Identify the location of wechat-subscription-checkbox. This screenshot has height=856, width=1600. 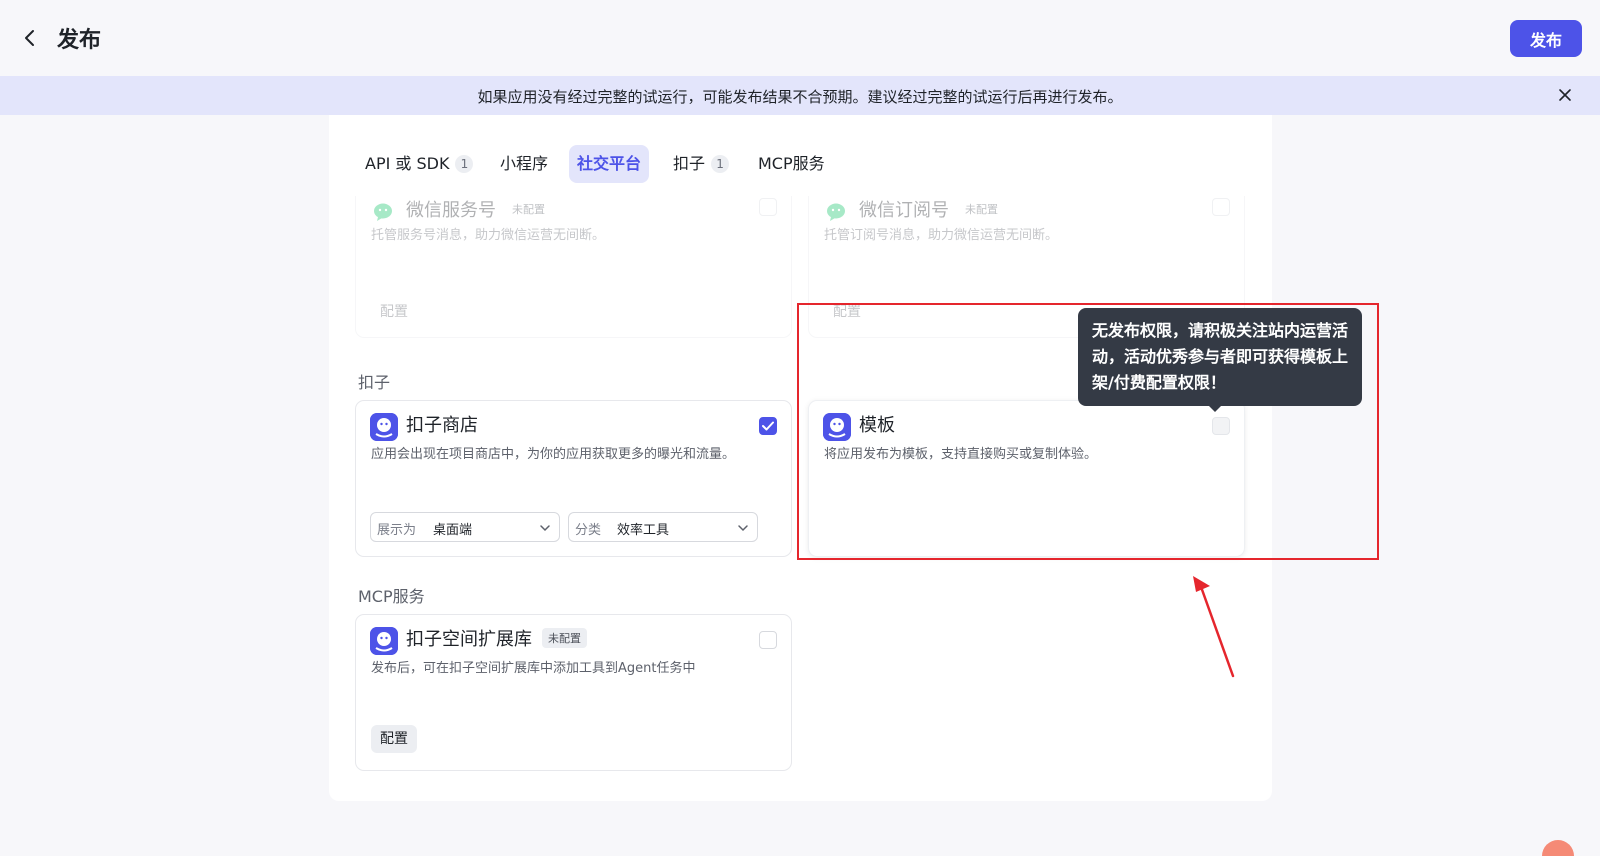
(1221, 207).